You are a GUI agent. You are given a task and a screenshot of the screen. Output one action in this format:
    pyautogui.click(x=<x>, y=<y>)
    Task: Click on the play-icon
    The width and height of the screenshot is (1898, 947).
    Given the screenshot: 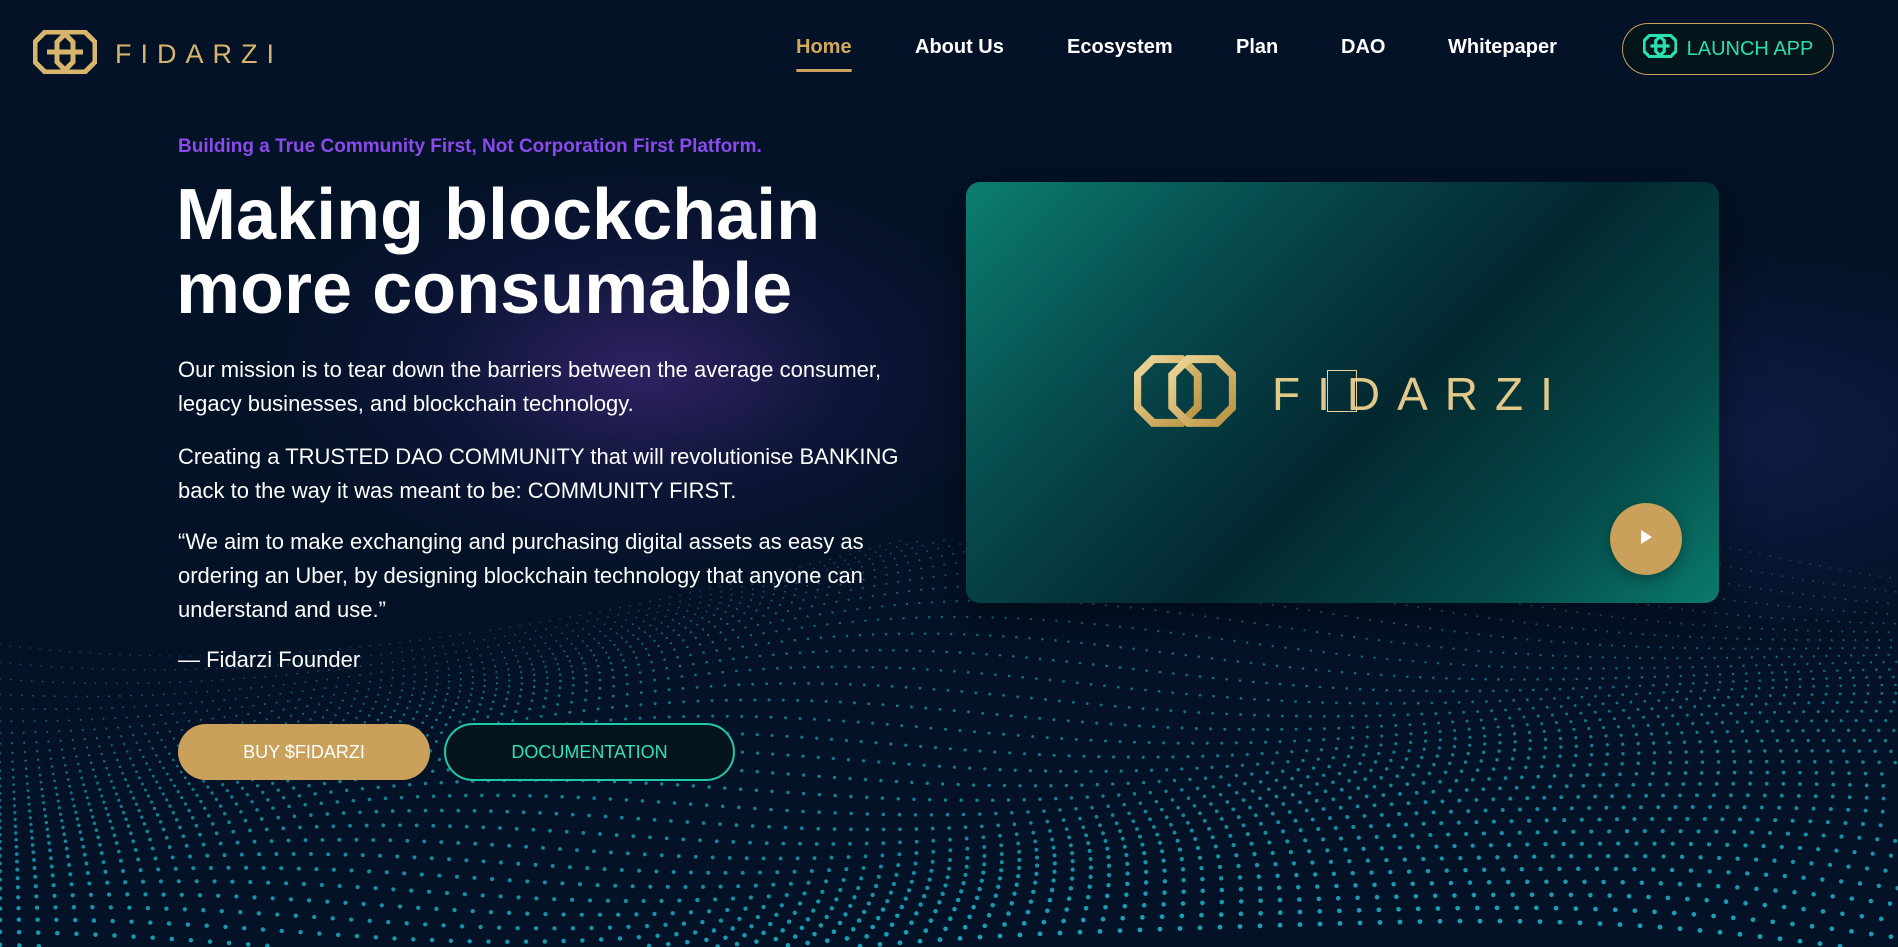 What is the action you would take?
    pyautogui.click(x=1646, y=539)
    